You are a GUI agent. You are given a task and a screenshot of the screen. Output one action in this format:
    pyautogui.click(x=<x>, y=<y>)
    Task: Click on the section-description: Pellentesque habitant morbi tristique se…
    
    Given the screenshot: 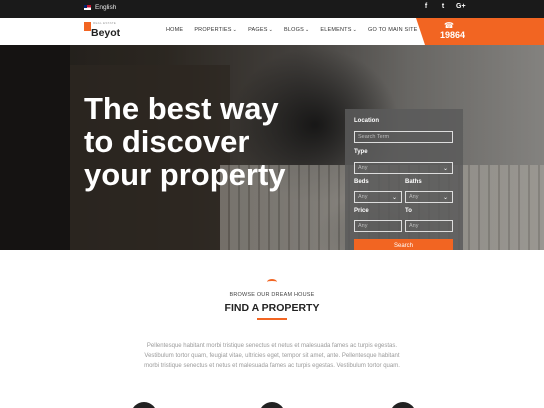 What is the action you would take?
    pyautogui.click(x=272, y=356)
    